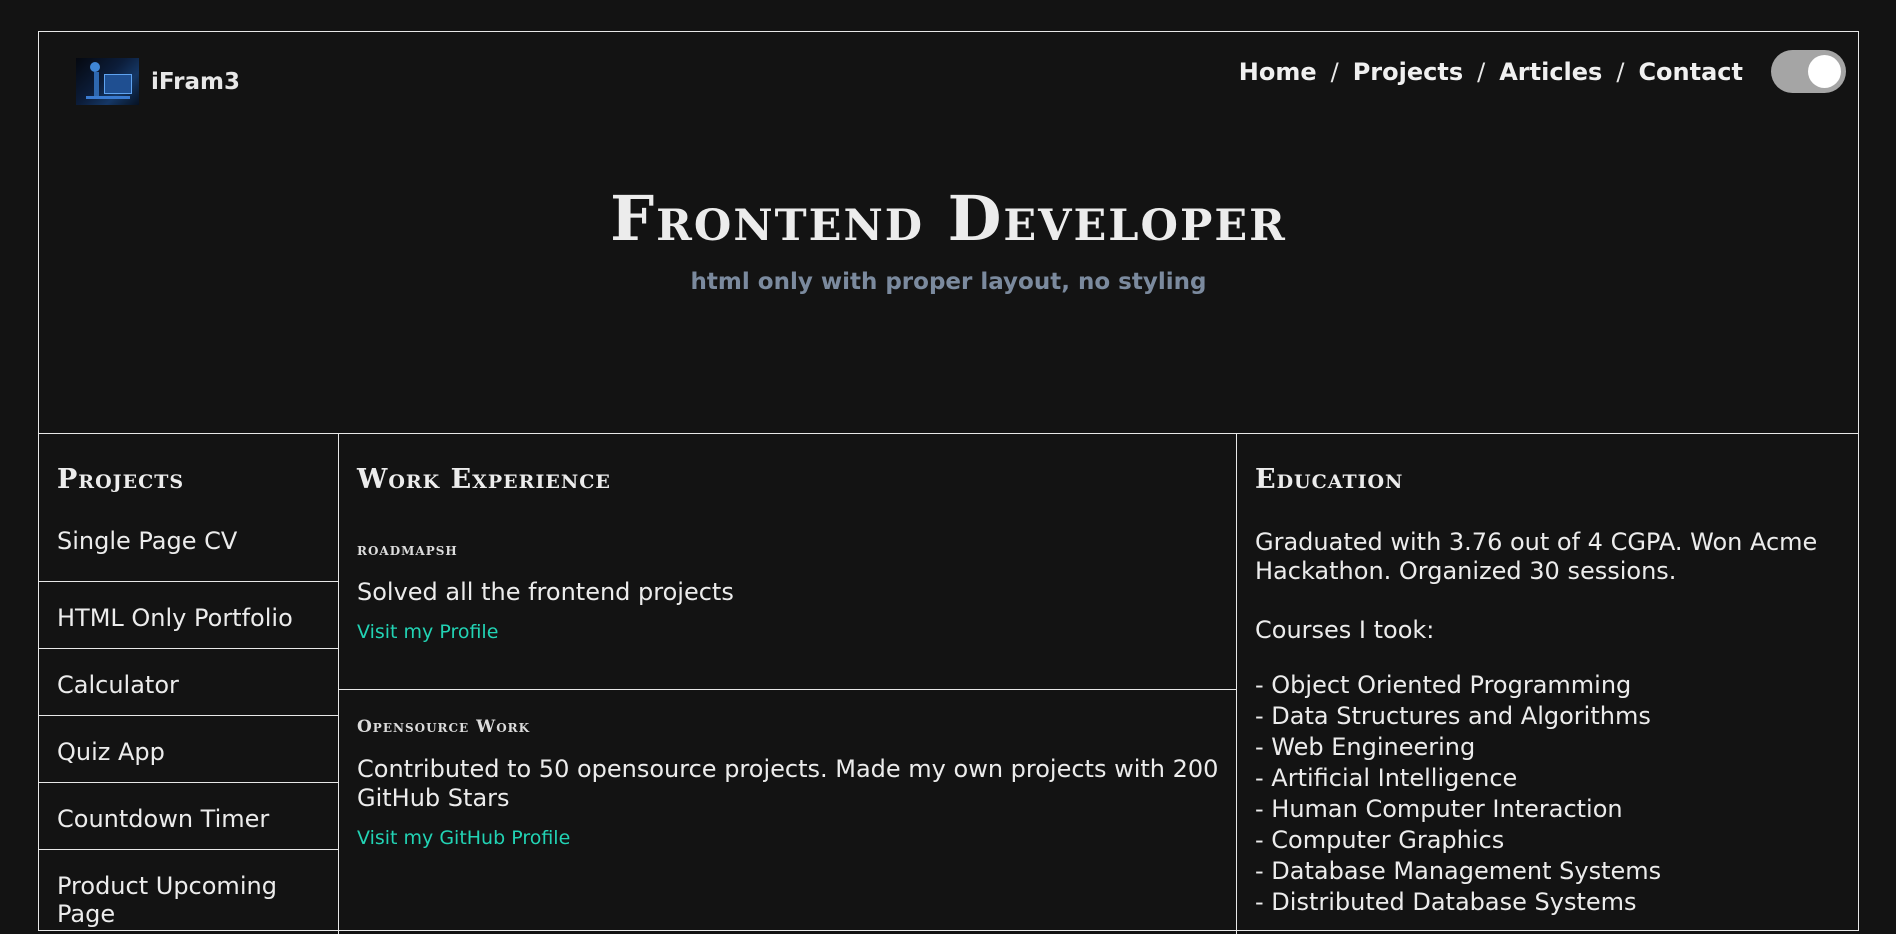  I want to click on project-link: Countdown Timer, so click(163, 819).